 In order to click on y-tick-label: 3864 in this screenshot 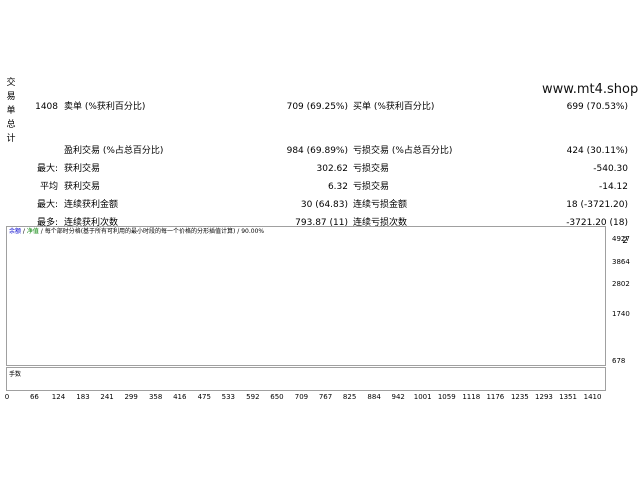, I will do `click(621, 262)`.